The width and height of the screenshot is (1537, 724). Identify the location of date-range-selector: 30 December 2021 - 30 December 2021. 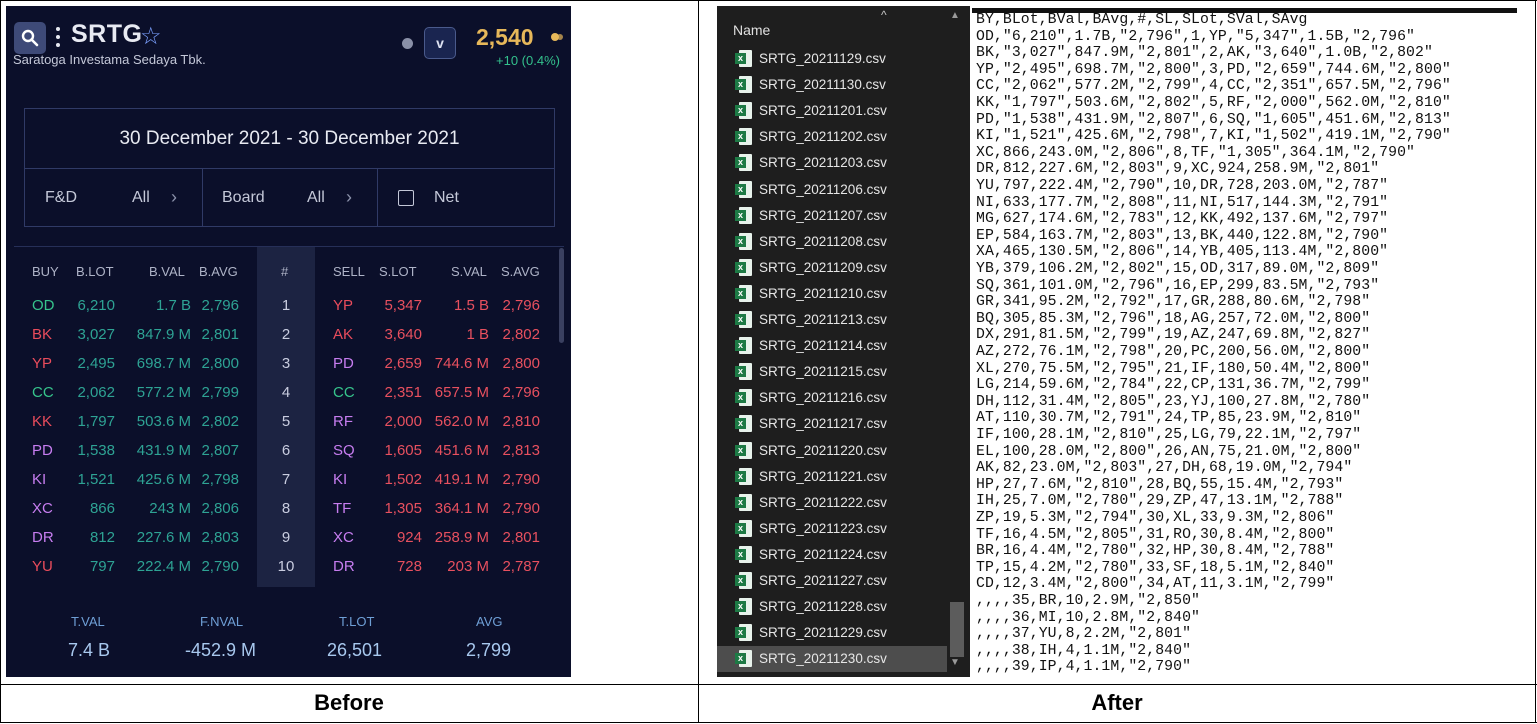
(289, 139).